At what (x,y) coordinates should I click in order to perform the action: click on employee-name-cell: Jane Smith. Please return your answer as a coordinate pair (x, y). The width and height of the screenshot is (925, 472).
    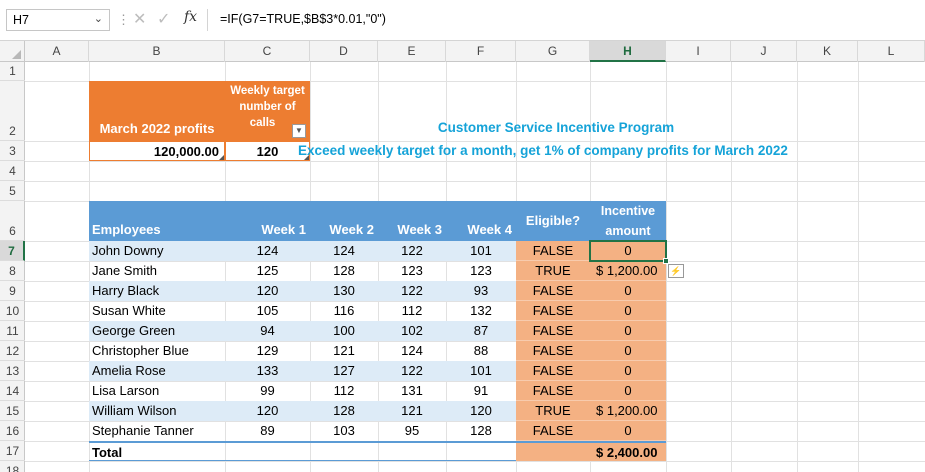
    Looking at the image, I should click on (157, 271).